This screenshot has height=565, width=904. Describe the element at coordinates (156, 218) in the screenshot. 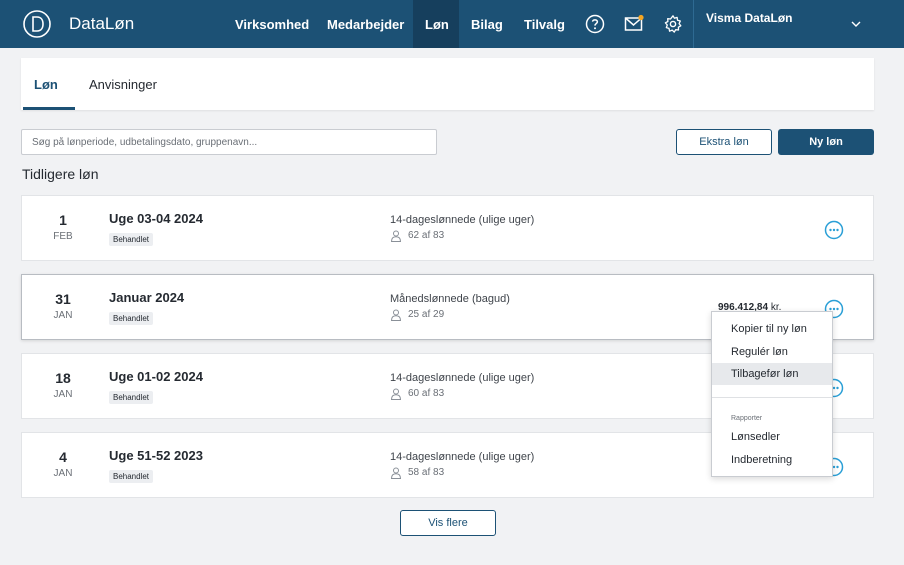

I see `payroll-period: Uge 03-04 2024` at that location.